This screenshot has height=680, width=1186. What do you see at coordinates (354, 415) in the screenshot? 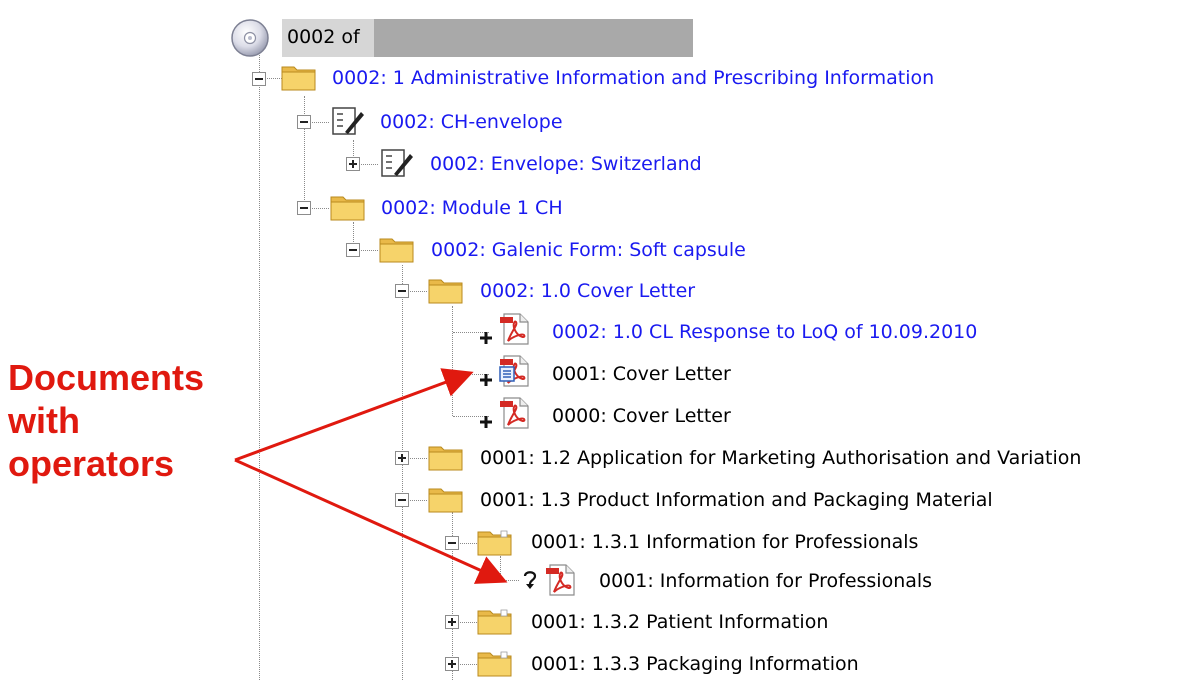
I see `arrow-to-cover-letter` at bounding box center [354, 415].